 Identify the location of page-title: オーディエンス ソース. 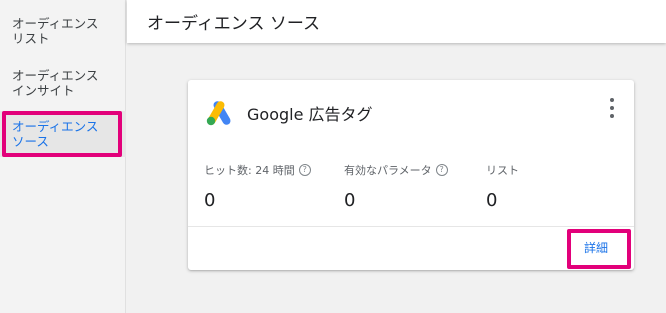
(234, 24).